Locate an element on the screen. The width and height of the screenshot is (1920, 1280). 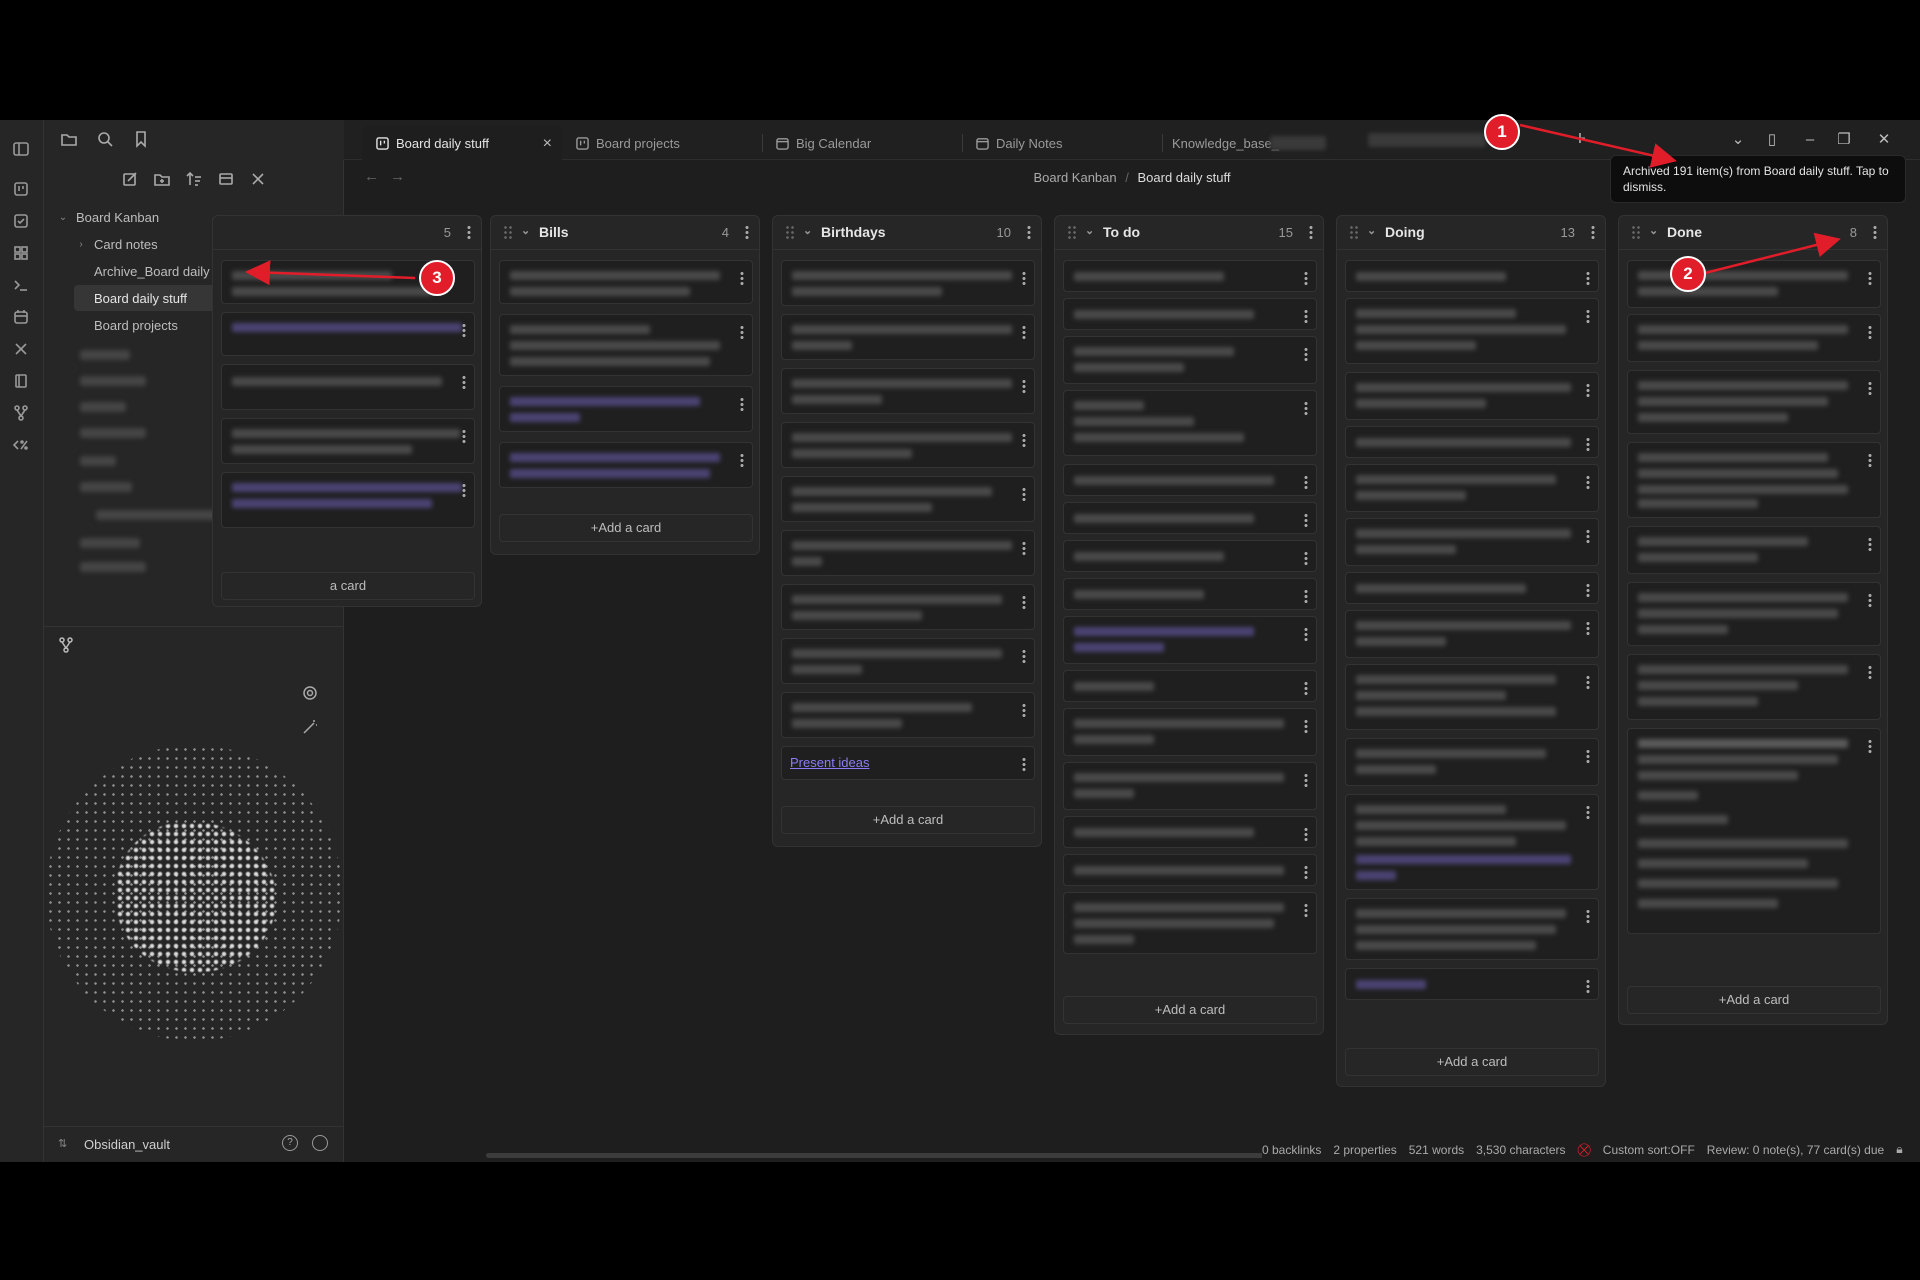
collapse-all-icon is located at coordinates (227, 180).